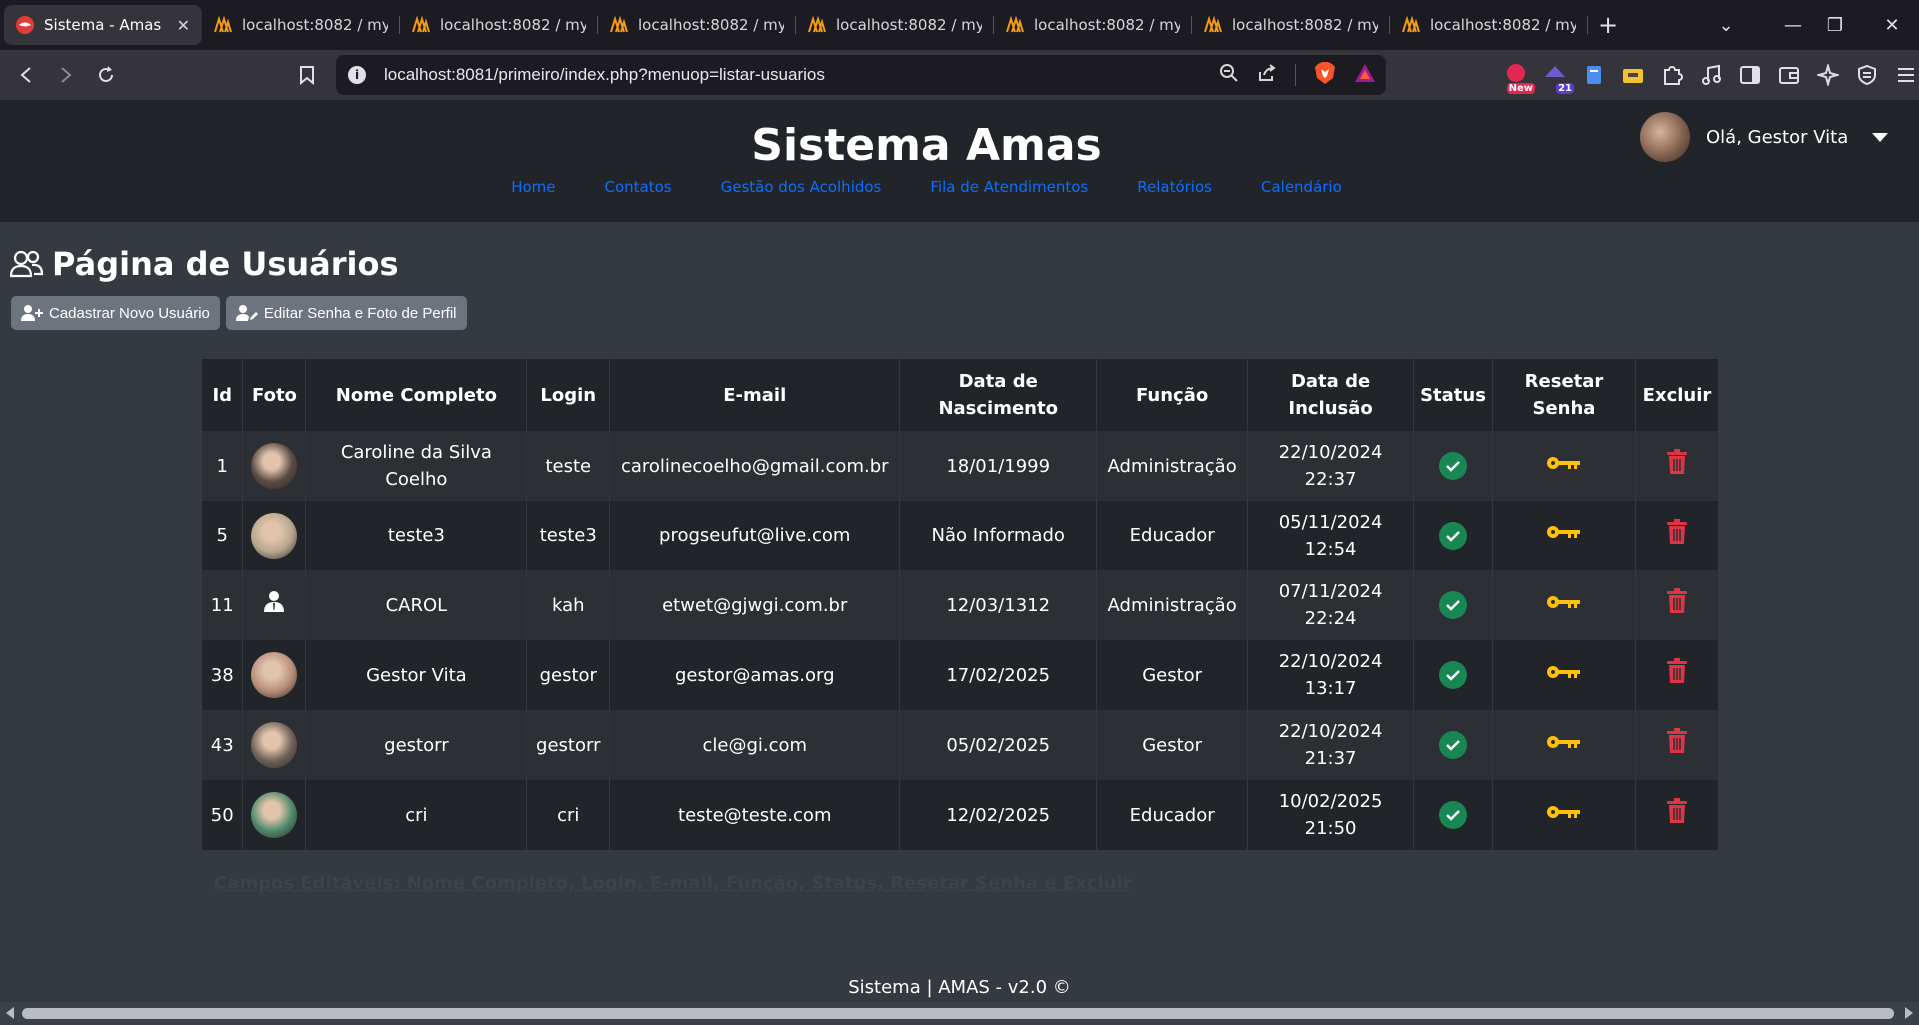 The image size is (1919, 1025). I want to click on tab-phpmyadmin-1: localhost:8082 / mysq, so click(301, 25).